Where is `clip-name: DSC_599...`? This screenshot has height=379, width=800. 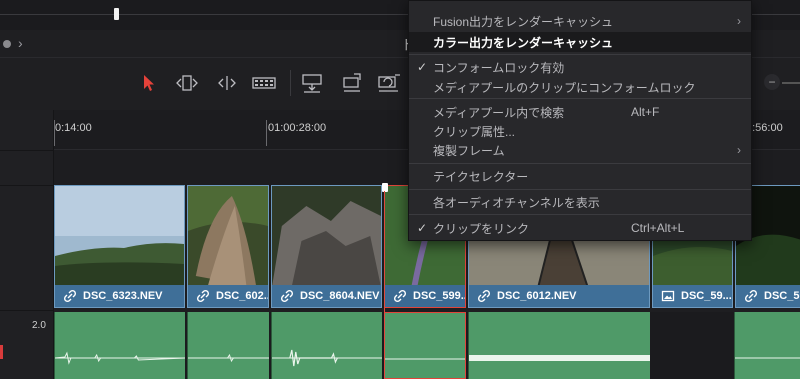 clip-name: DSC_599... is located at coordinates (439, 296).